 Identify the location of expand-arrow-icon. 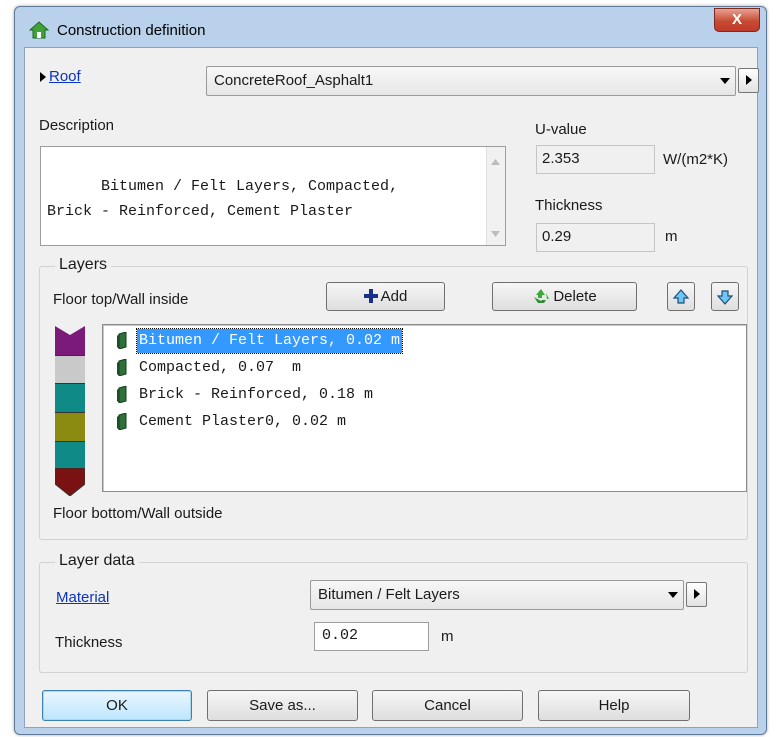
(43, 77).